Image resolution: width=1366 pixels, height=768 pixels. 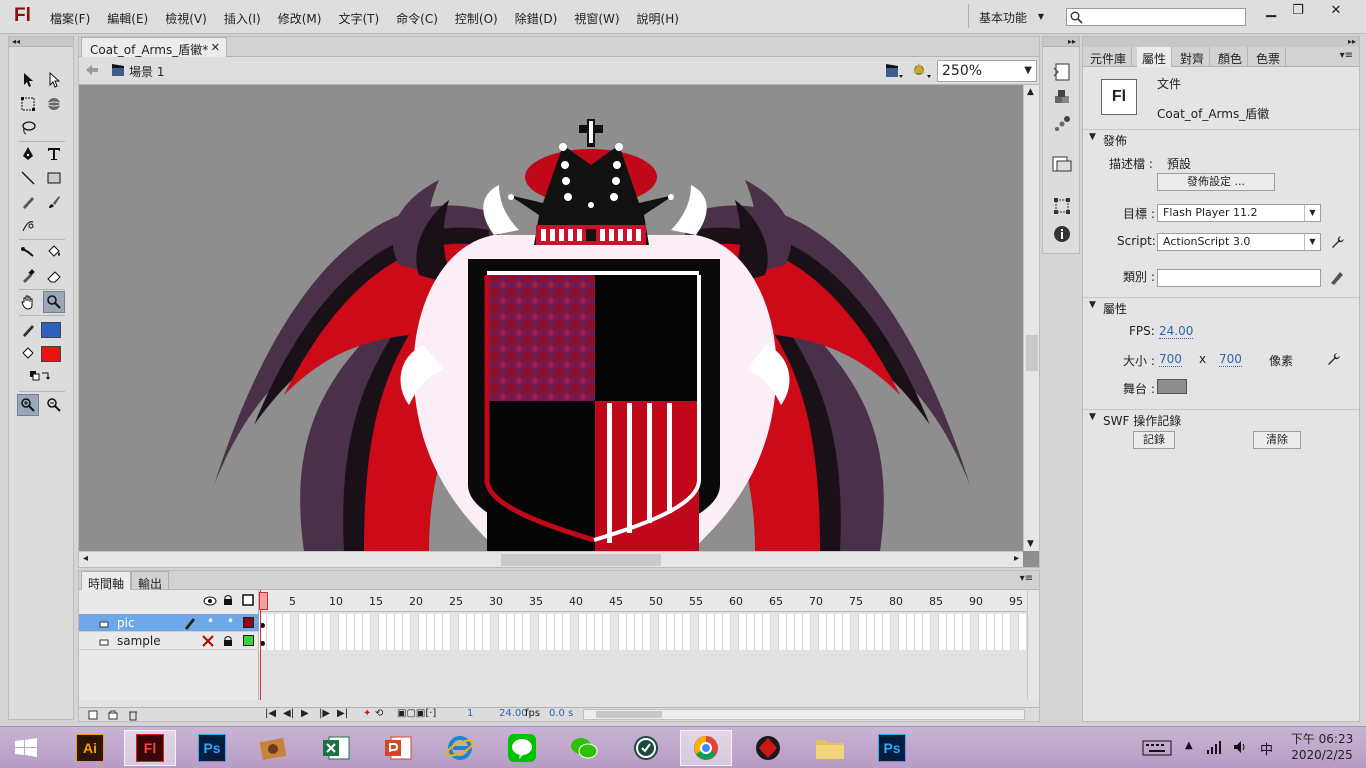 I want to click on taskbar-wechat, so click(x=584, y=748).